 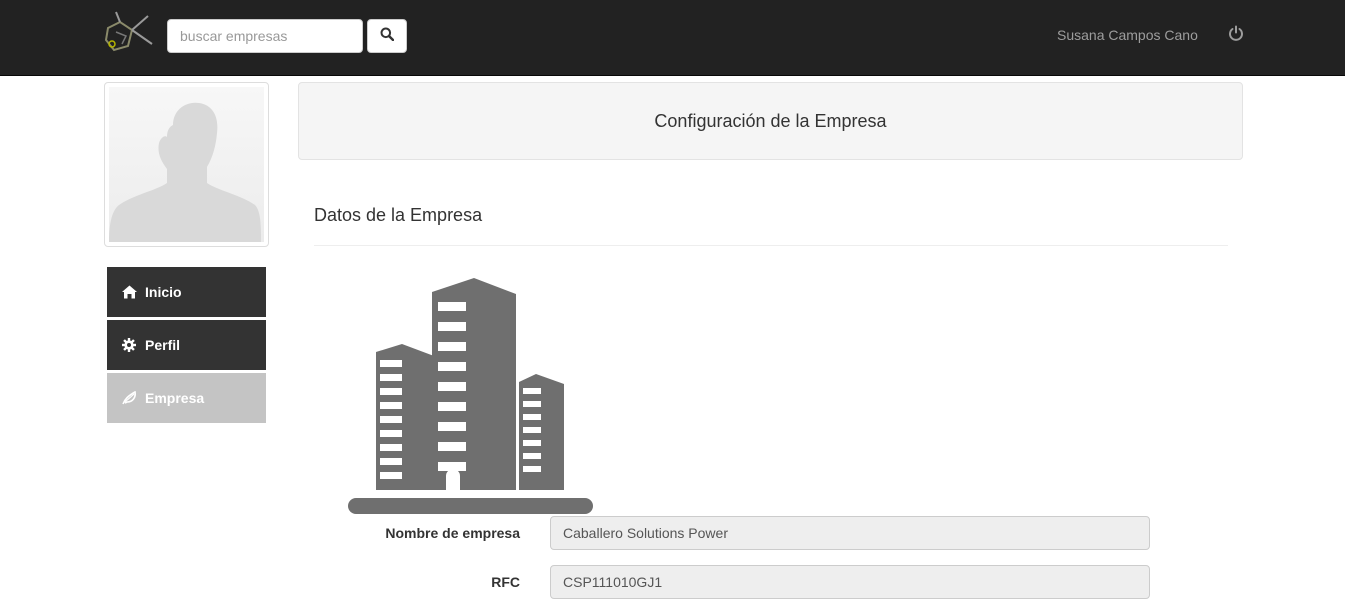 I want to click on logout-button, so click(x=1236, y=35).